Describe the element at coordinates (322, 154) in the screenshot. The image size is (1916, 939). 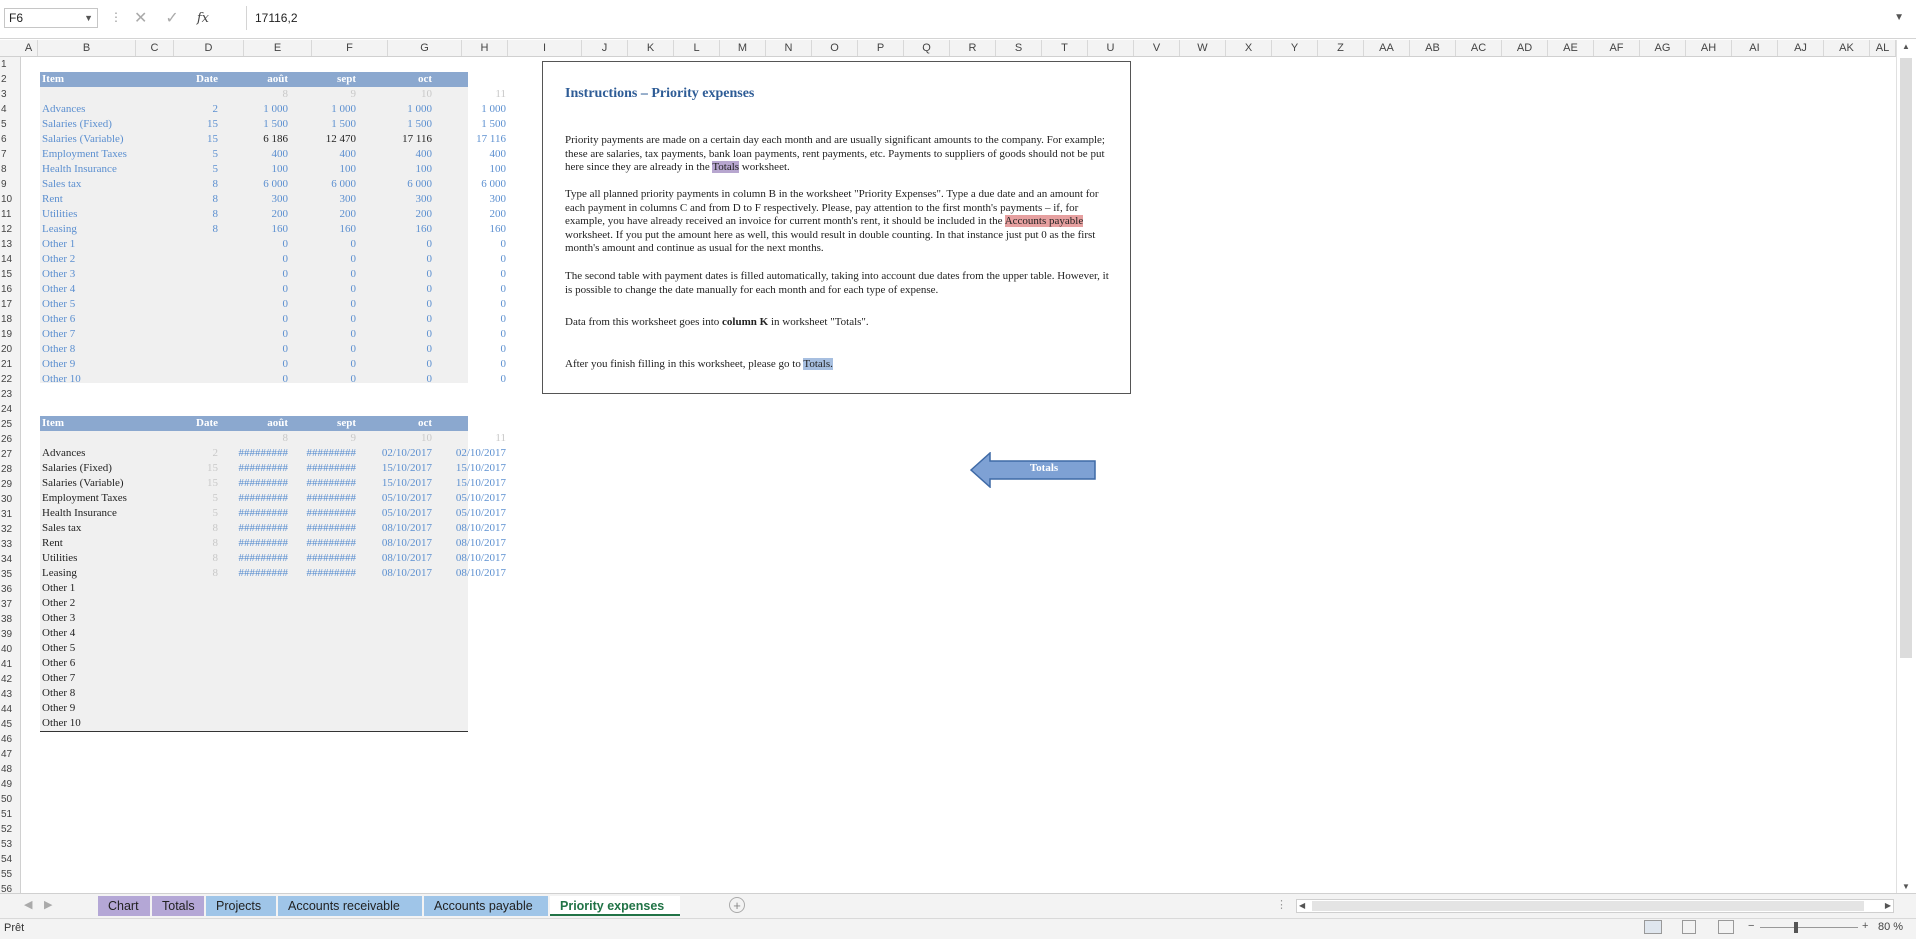
I see `value-cell: 400` at that location.